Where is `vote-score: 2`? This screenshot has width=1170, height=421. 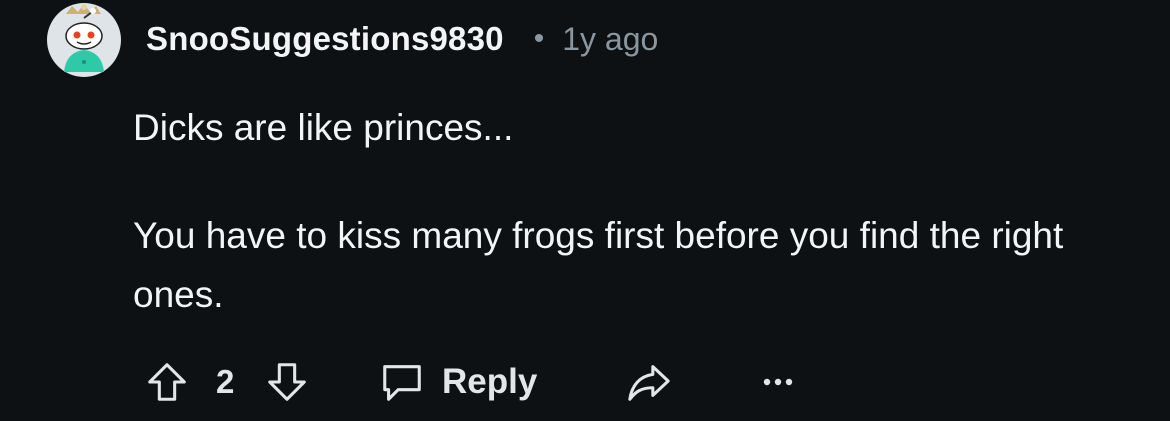 vote-score: 2 is located at coordinates (225, 382).